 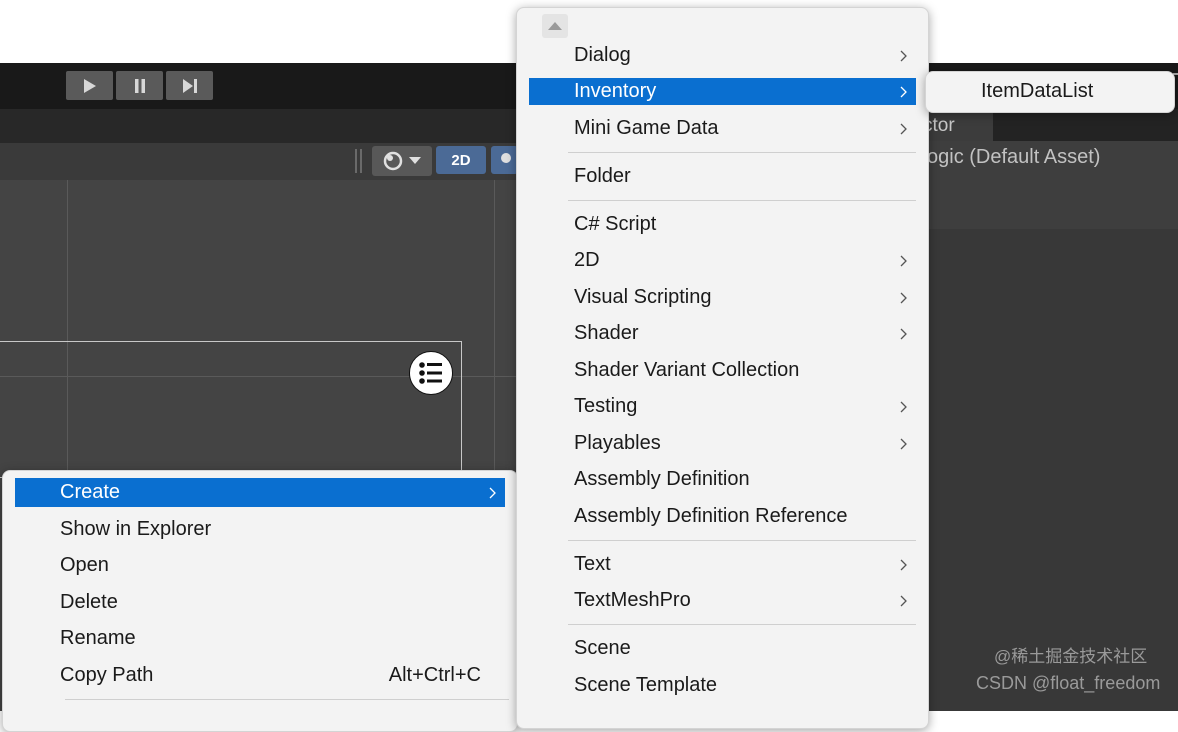 What do you see at coordinates (592, 564) in the screenshot?
I see `menu-item-label: Text` at bounding box center [592, 564].